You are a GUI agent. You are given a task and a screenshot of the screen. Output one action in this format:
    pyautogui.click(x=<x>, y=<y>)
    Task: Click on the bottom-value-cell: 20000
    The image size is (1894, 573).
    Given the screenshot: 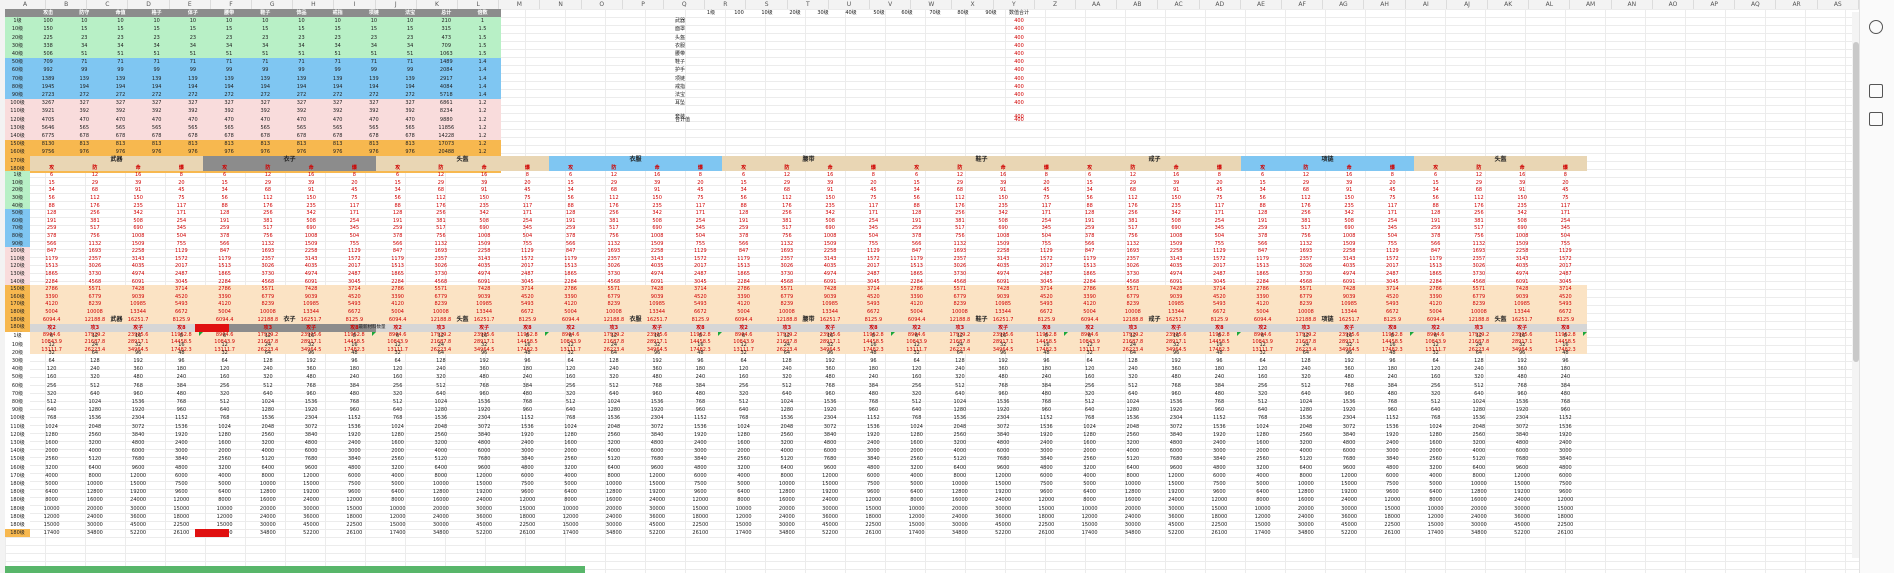 What is the action you would take?
    pyautogui.click(x=613, y=509)
    